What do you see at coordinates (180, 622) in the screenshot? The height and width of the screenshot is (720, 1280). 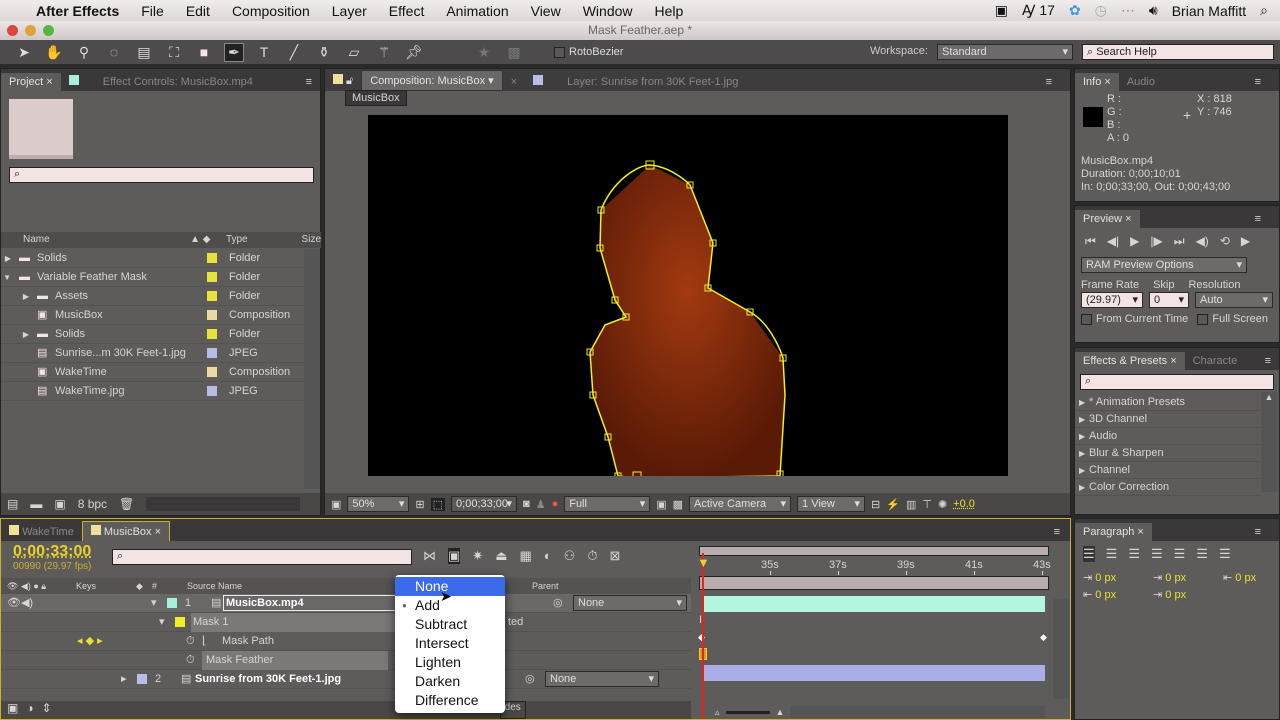 I see `mask-color-swatch` at bounding box center [180, 622].